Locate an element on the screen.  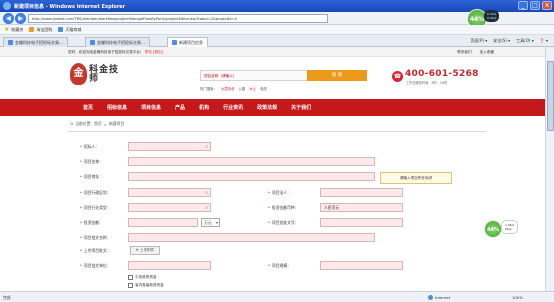
address-tip: 请输入项目所在地详 is located at coordinates (416, 178).